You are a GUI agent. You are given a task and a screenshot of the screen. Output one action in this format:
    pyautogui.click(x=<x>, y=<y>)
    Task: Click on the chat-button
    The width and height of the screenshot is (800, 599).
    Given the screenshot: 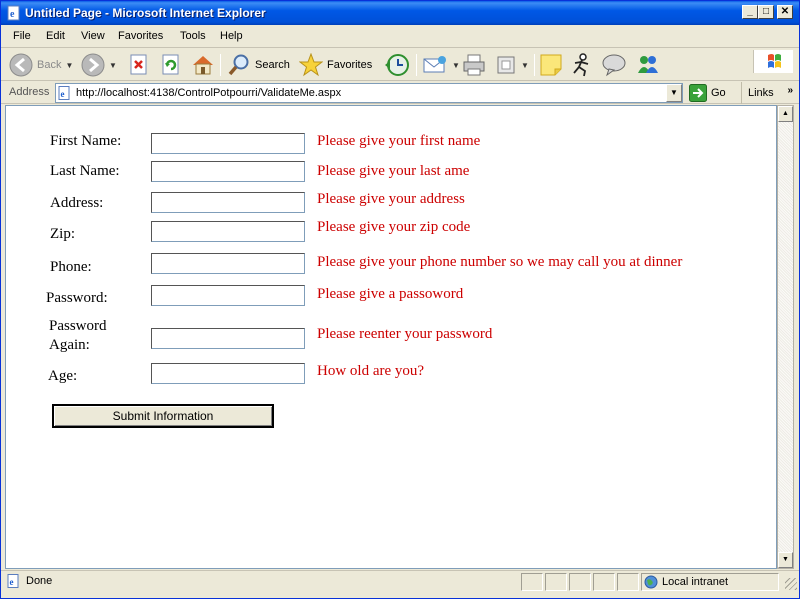 What is the action you would take?
    pyautogui.click(x=614, y=65)
    